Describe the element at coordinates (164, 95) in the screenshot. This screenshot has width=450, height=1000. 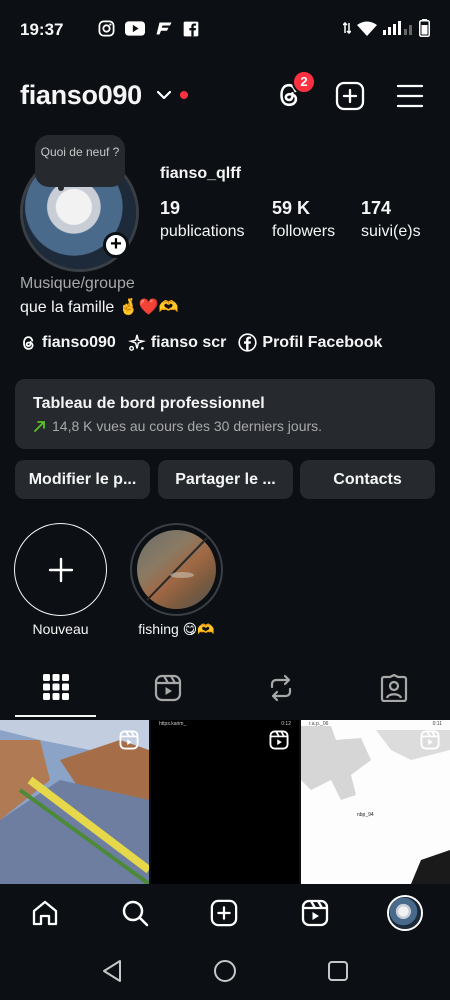
I see `chevron-down-icon` at that location.